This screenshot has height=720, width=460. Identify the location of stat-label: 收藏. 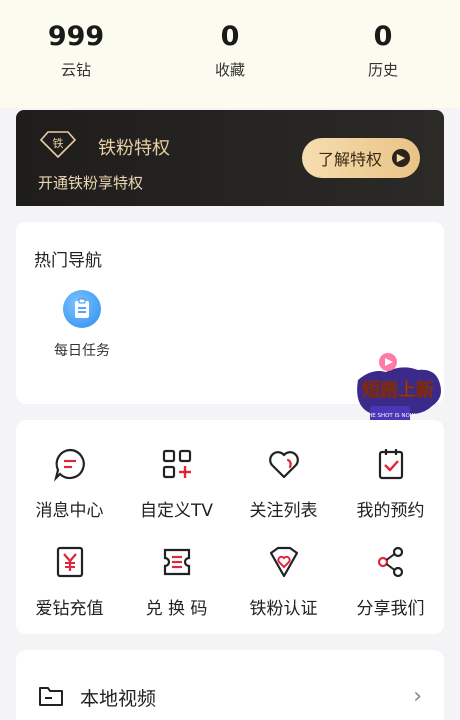
(229, 70).